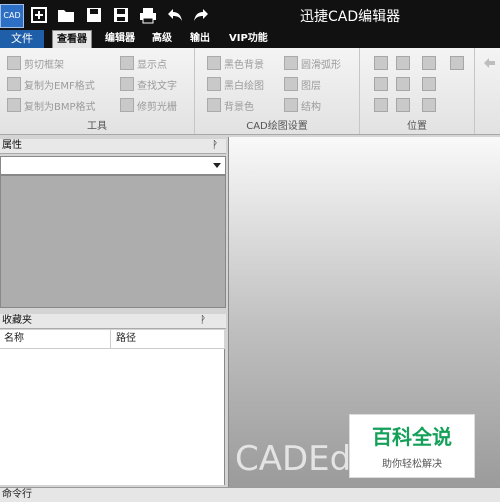 This screenshot has height=502, width=500. I want to click on ribbon-group-label: 工具, so click(97, 126).